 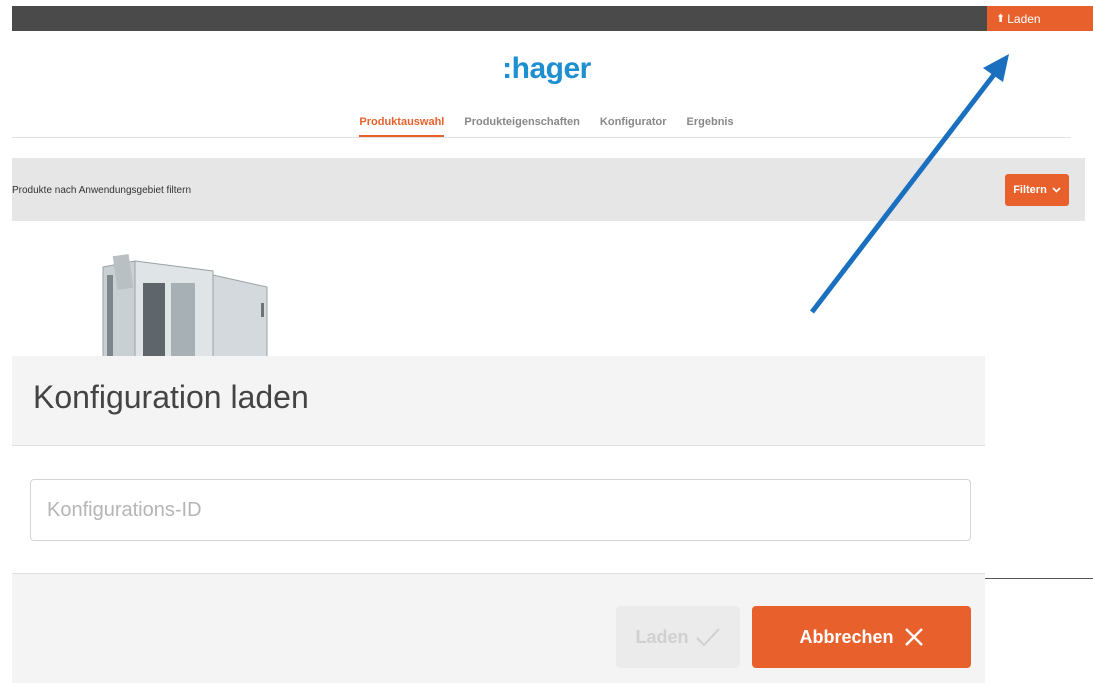 I want to click on tab-ergebnis: Ergebnis, so click(x=710, y=126).